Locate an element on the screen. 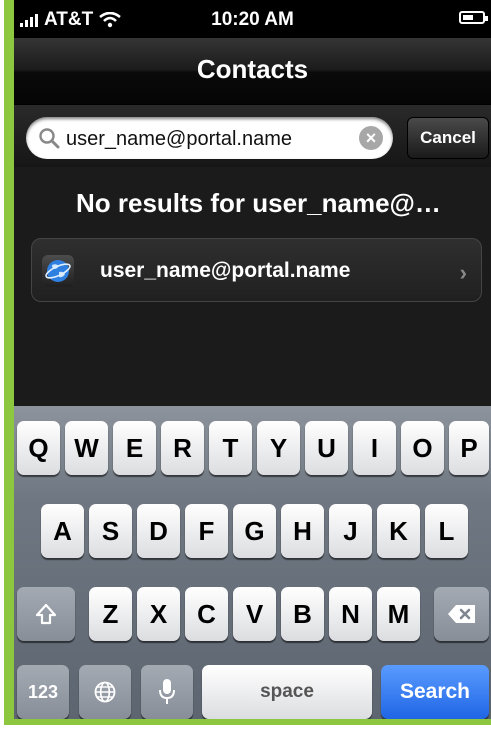  microphone-icon is located at coordinates (167, 691).